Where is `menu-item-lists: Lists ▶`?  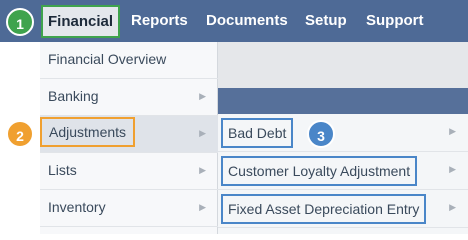
menu-item-lists: Lists ▶ is located at coordinates (129, 171).